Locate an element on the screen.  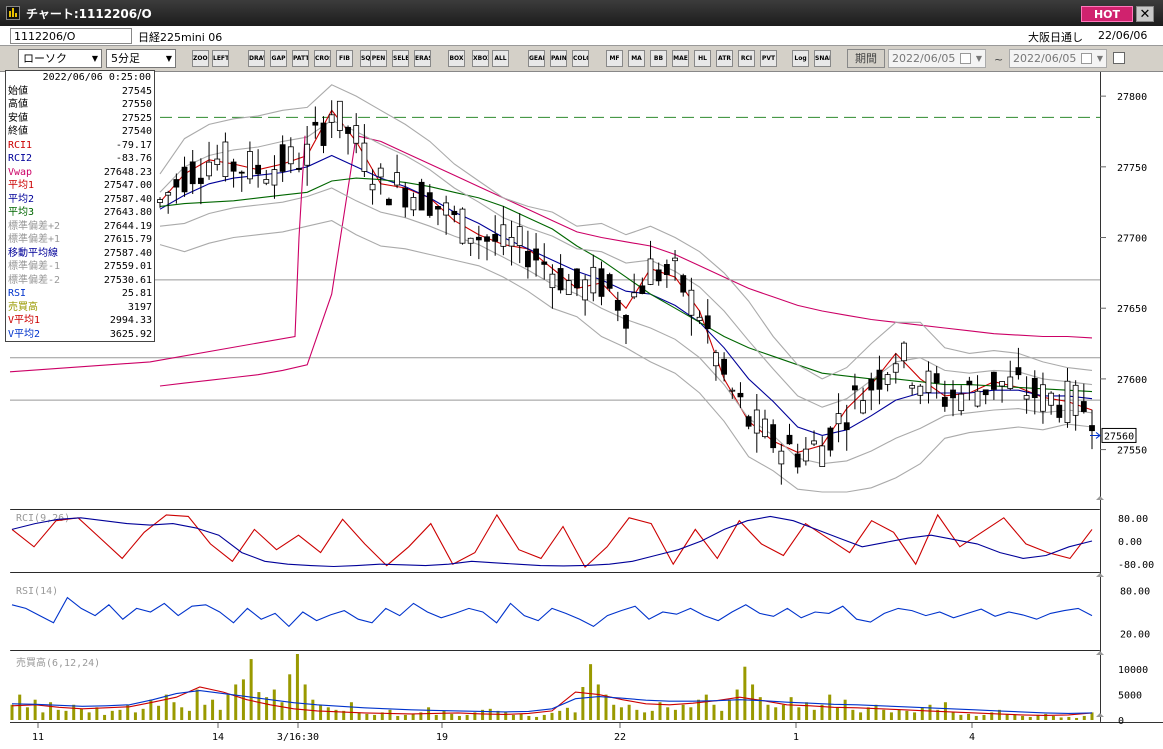
market-session: 大阪日通し is located at coordinates (1055, 37).